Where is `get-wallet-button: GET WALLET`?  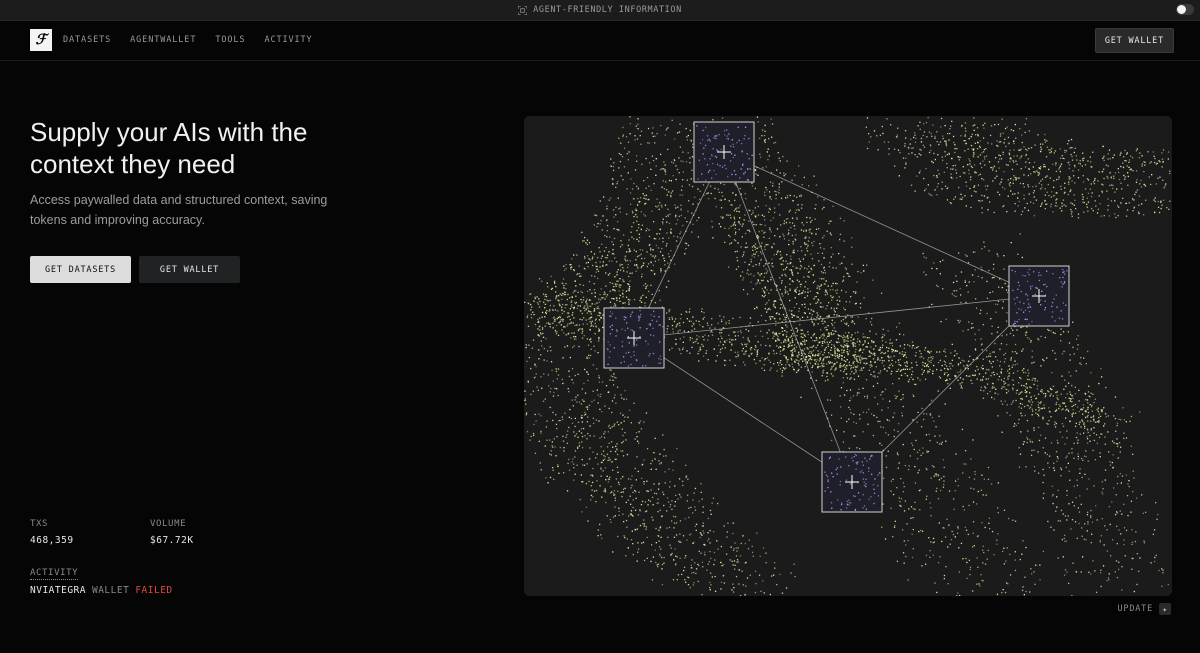
get-wallet-button: GET WALLET is located at coordinates (189, 269).